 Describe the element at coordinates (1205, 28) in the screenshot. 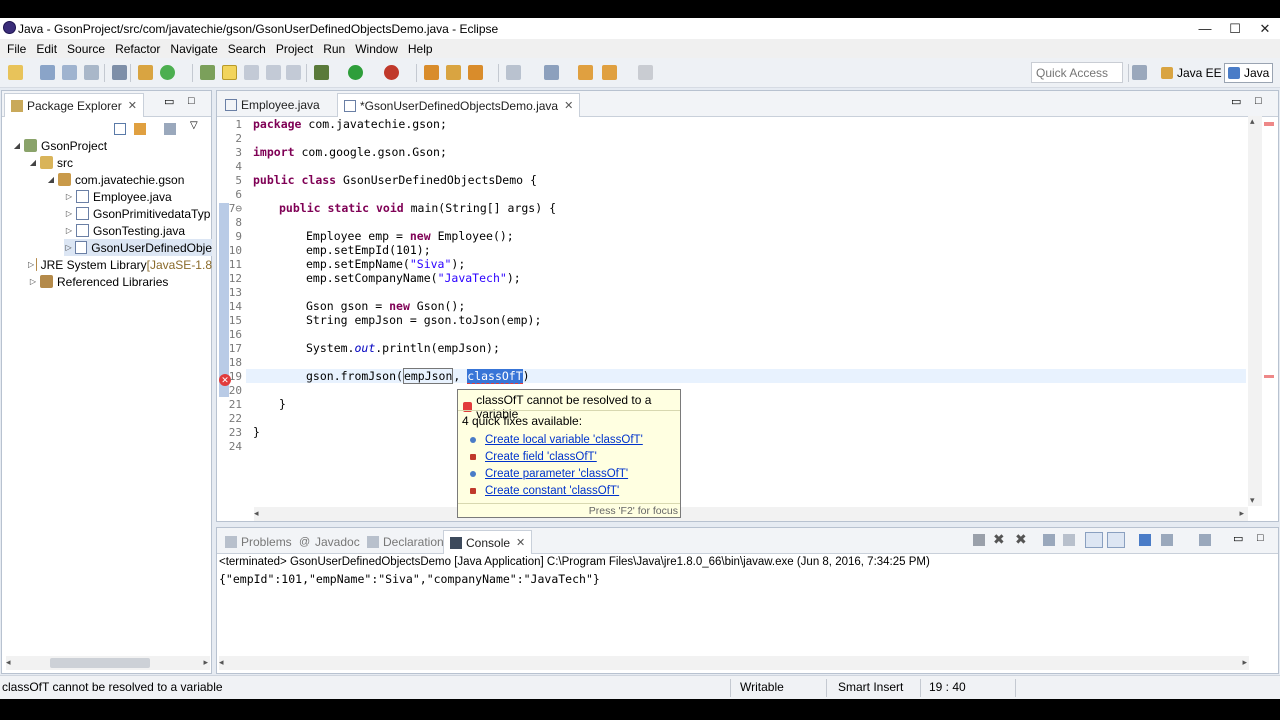

I see `minimize-button: —` at that location.